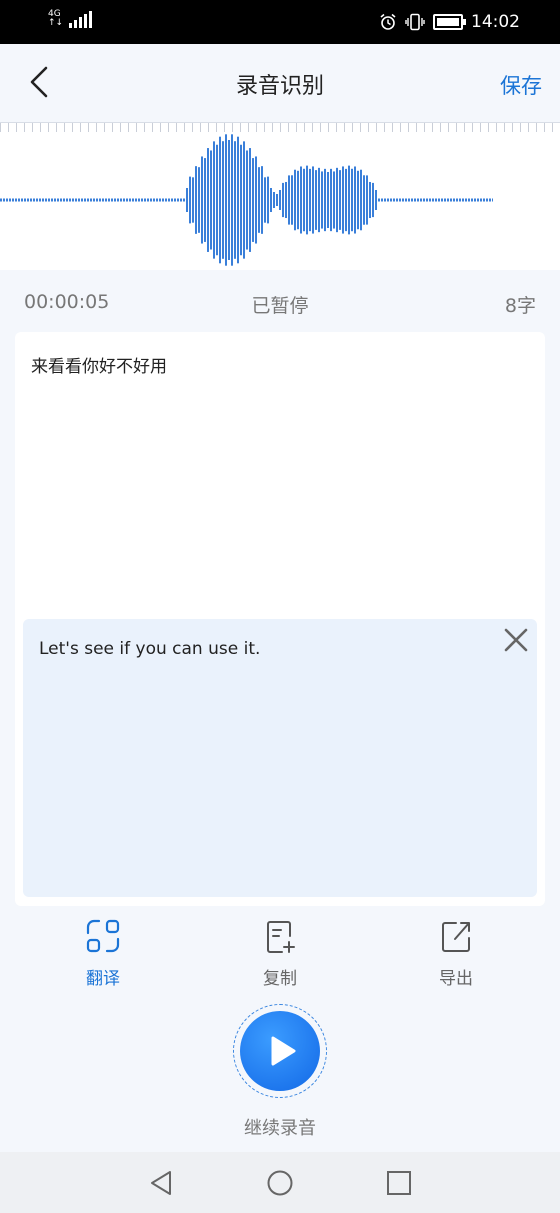  I want to click on continue-record-button, so click(280, 1051).